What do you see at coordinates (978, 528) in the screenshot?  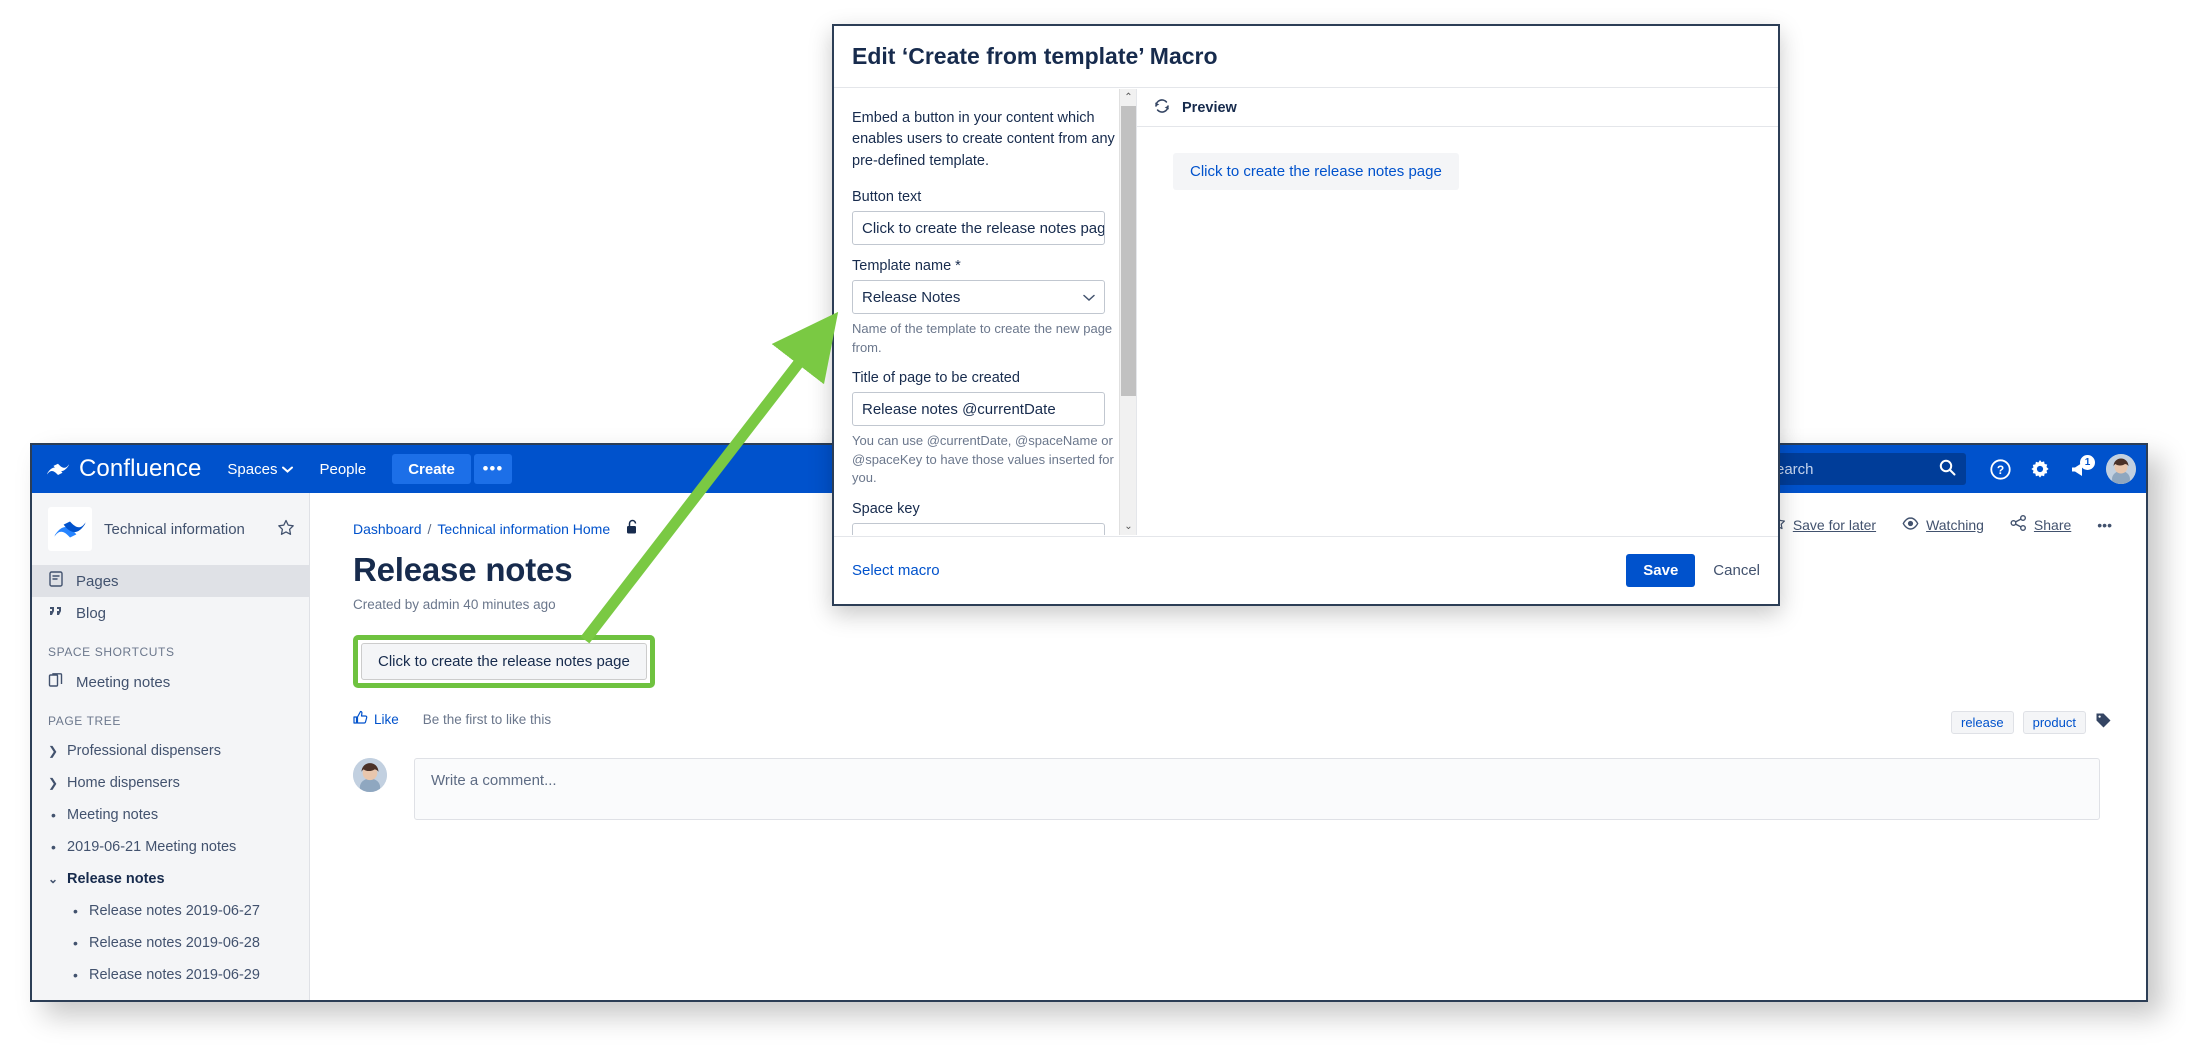 I see `space-key-input` at bounding box center [978, 528].